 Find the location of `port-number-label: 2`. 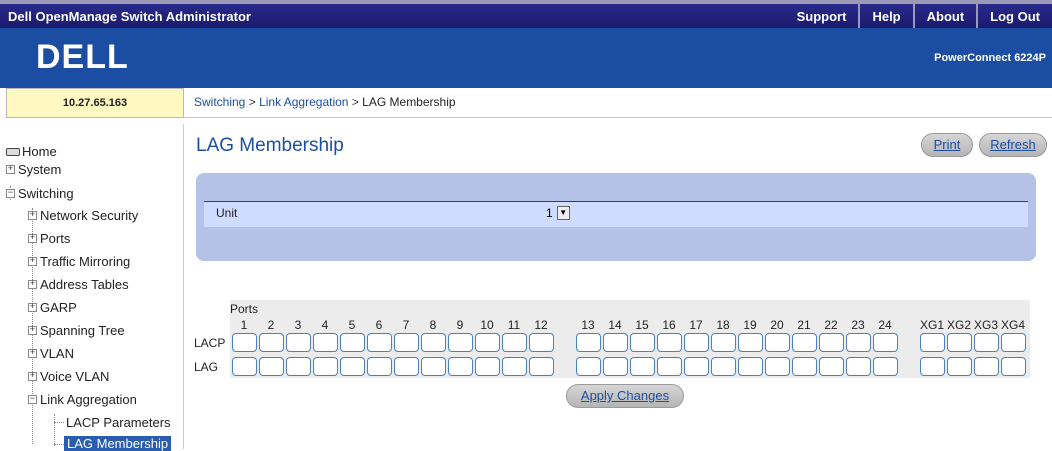

port-number-label: 2 is located at coordinates (271, 325).